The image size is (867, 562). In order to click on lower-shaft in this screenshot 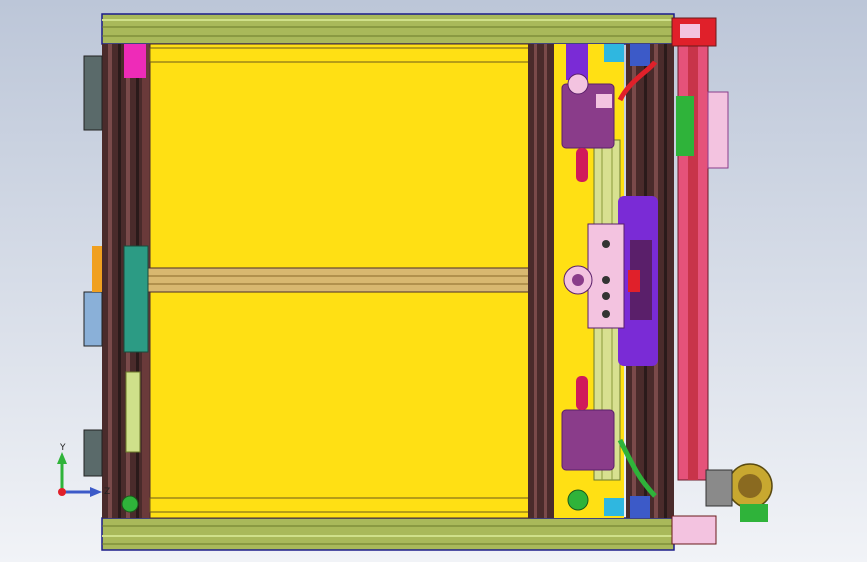, I will do `click(582, 393)`.